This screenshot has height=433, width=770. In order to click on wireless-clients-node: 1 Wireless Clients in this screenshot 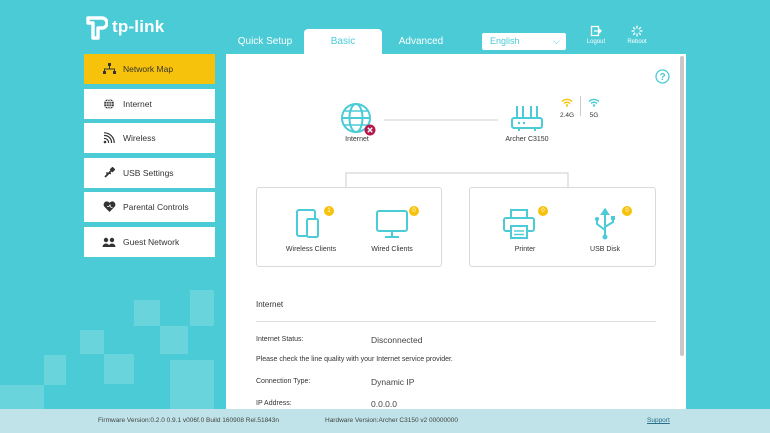, I will do `click(316, 234)`.